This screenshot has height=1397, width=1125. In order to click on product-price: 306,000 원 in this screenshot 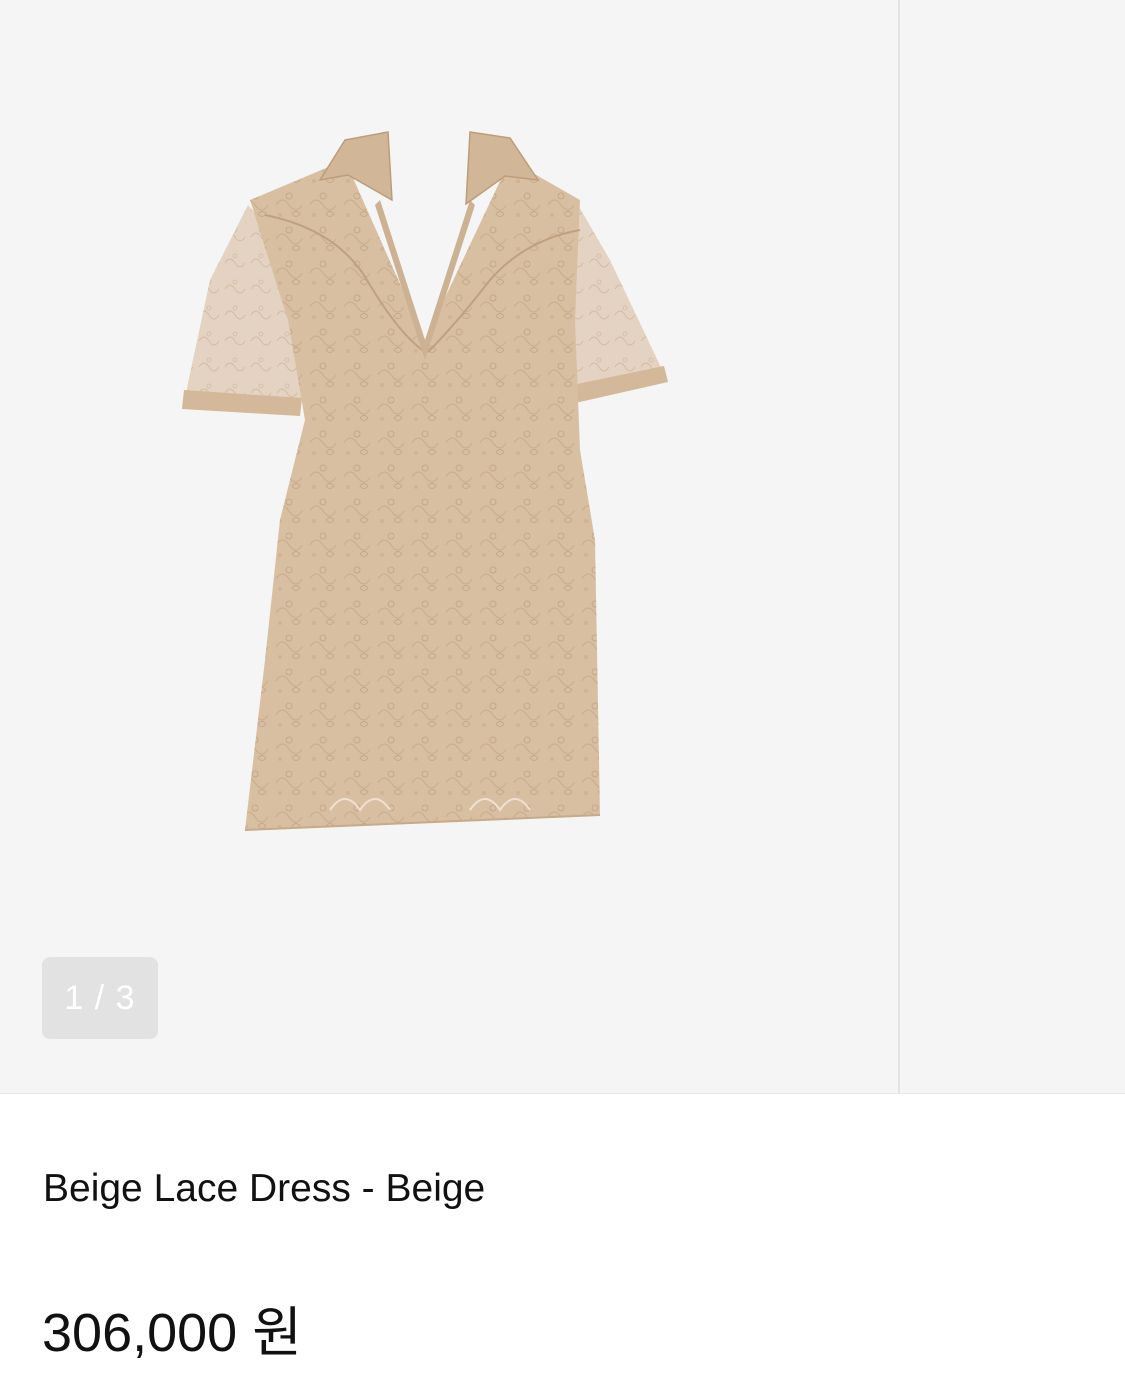, I will do `click(172, 1327)`.